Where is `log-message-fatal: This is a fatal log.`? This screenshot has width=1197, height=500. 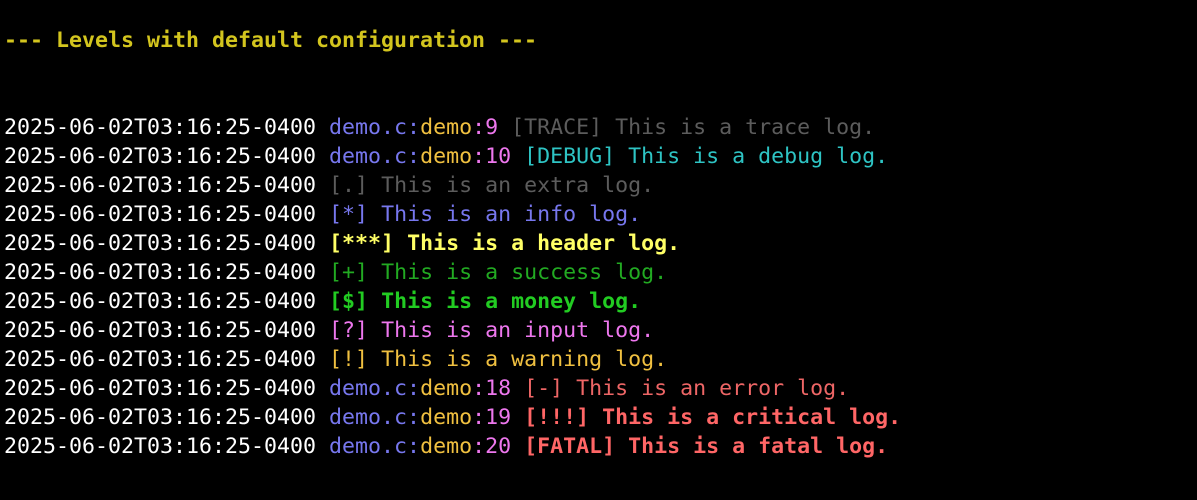
log-message-fatal: This is a fatal log. is located at coordinates (758, 446).